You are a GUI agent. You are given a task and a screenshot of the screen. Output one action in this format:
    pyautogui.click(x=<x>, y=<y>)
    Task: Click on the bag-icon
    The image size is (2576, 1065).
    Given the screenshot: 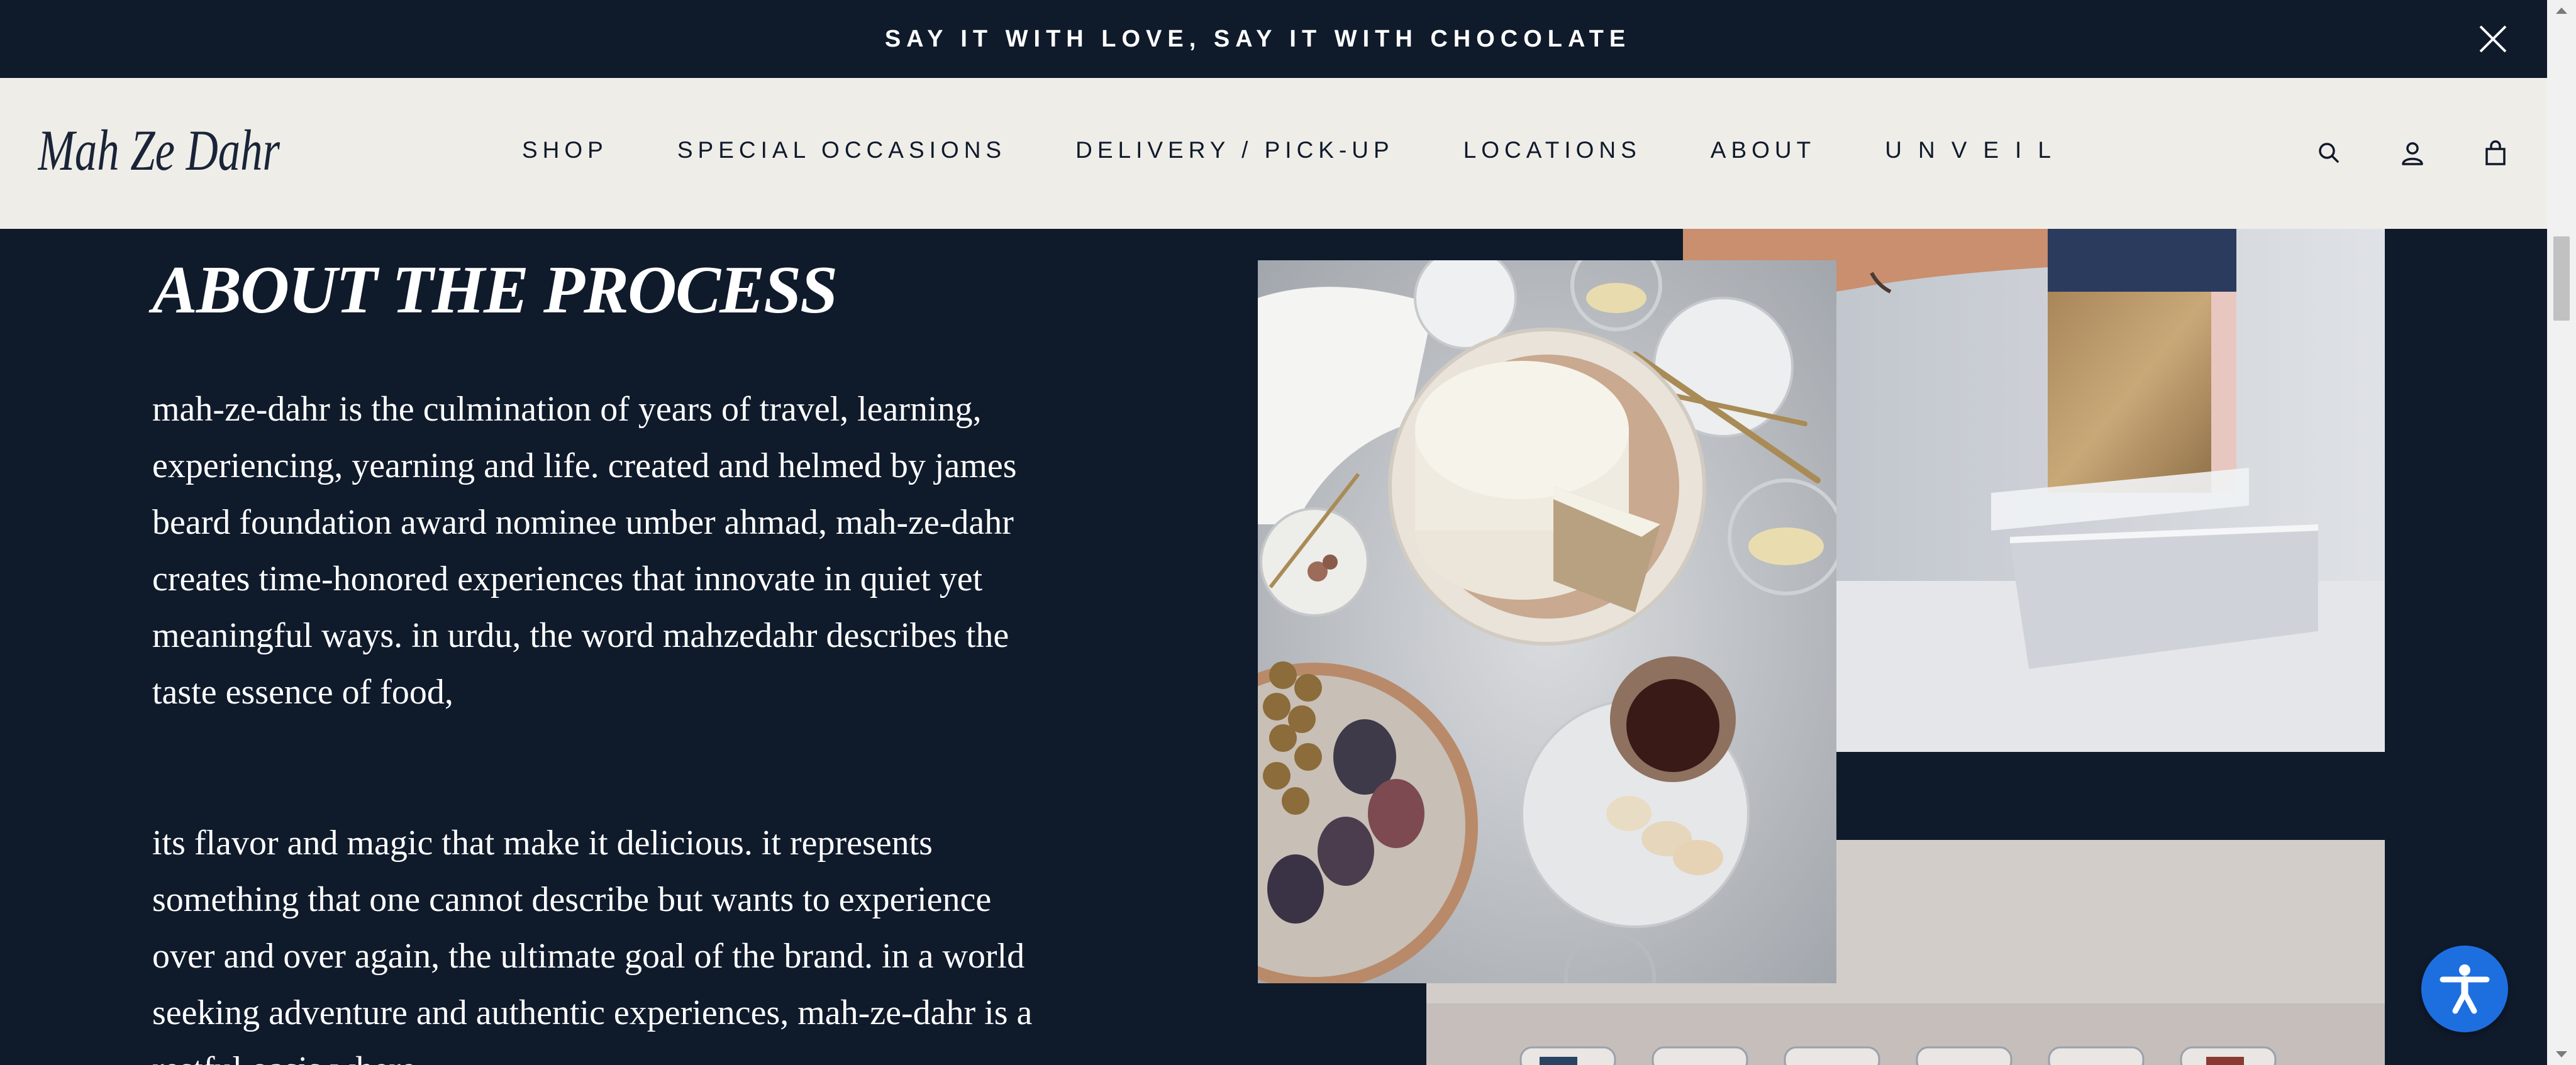 What is the action you would take?
    pyautogui.click(x=2495, y=153)
    